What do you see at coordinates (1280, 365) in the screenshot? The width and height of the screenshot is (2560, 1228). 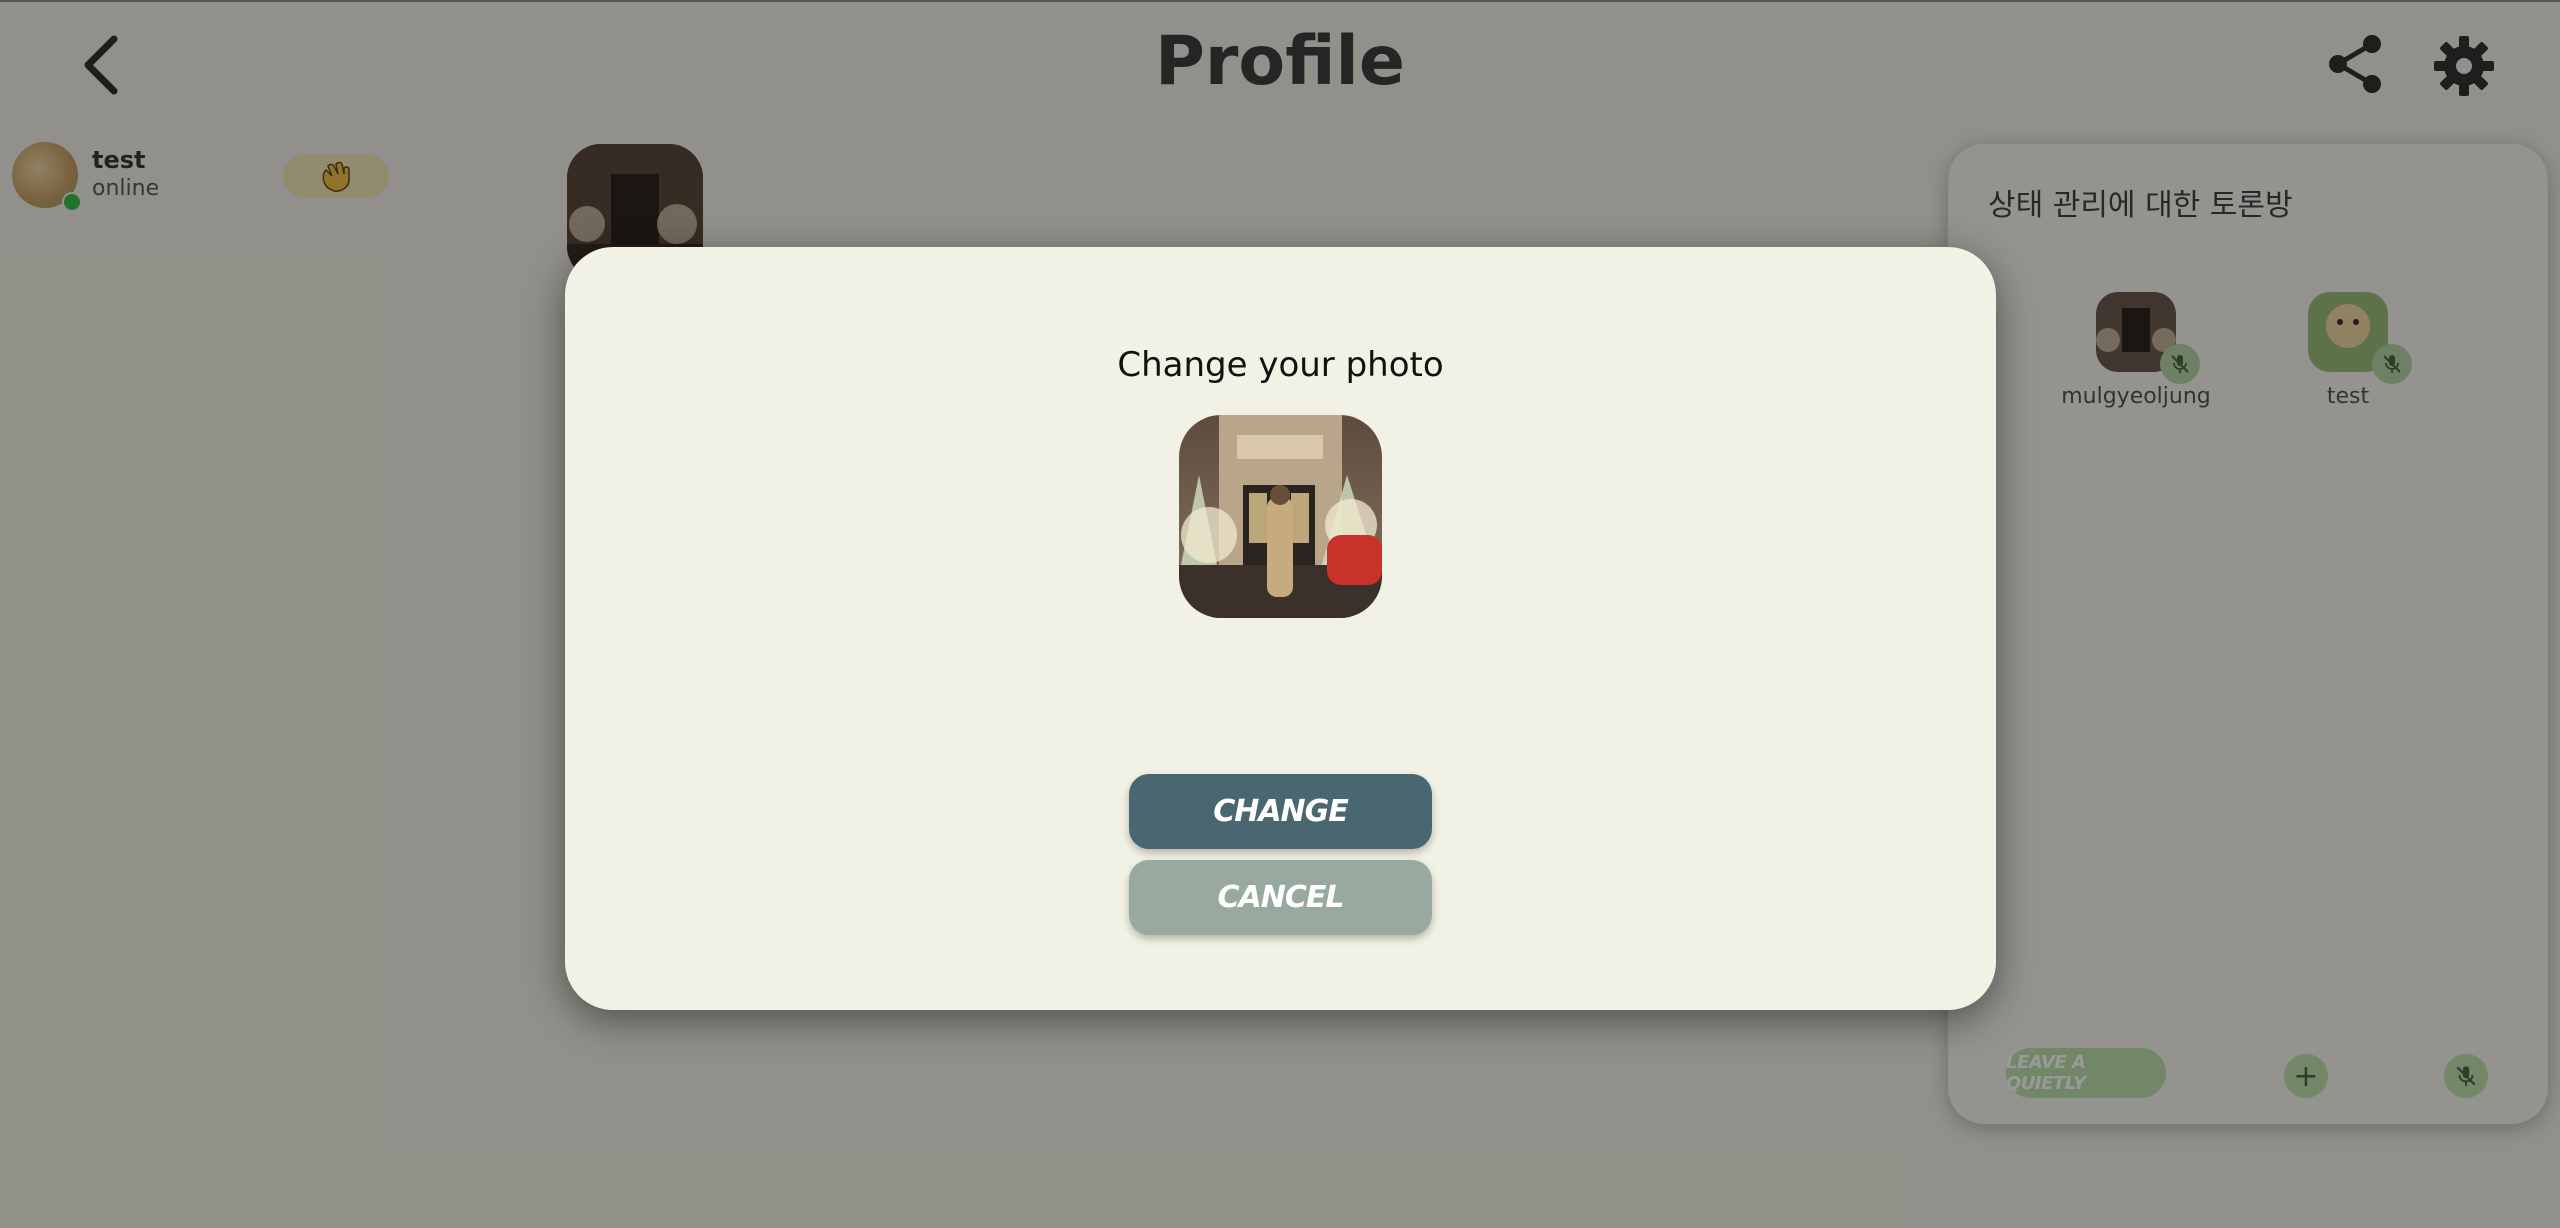 I see `dialog-title: Change your photo` at bounding box center [1280, 365].